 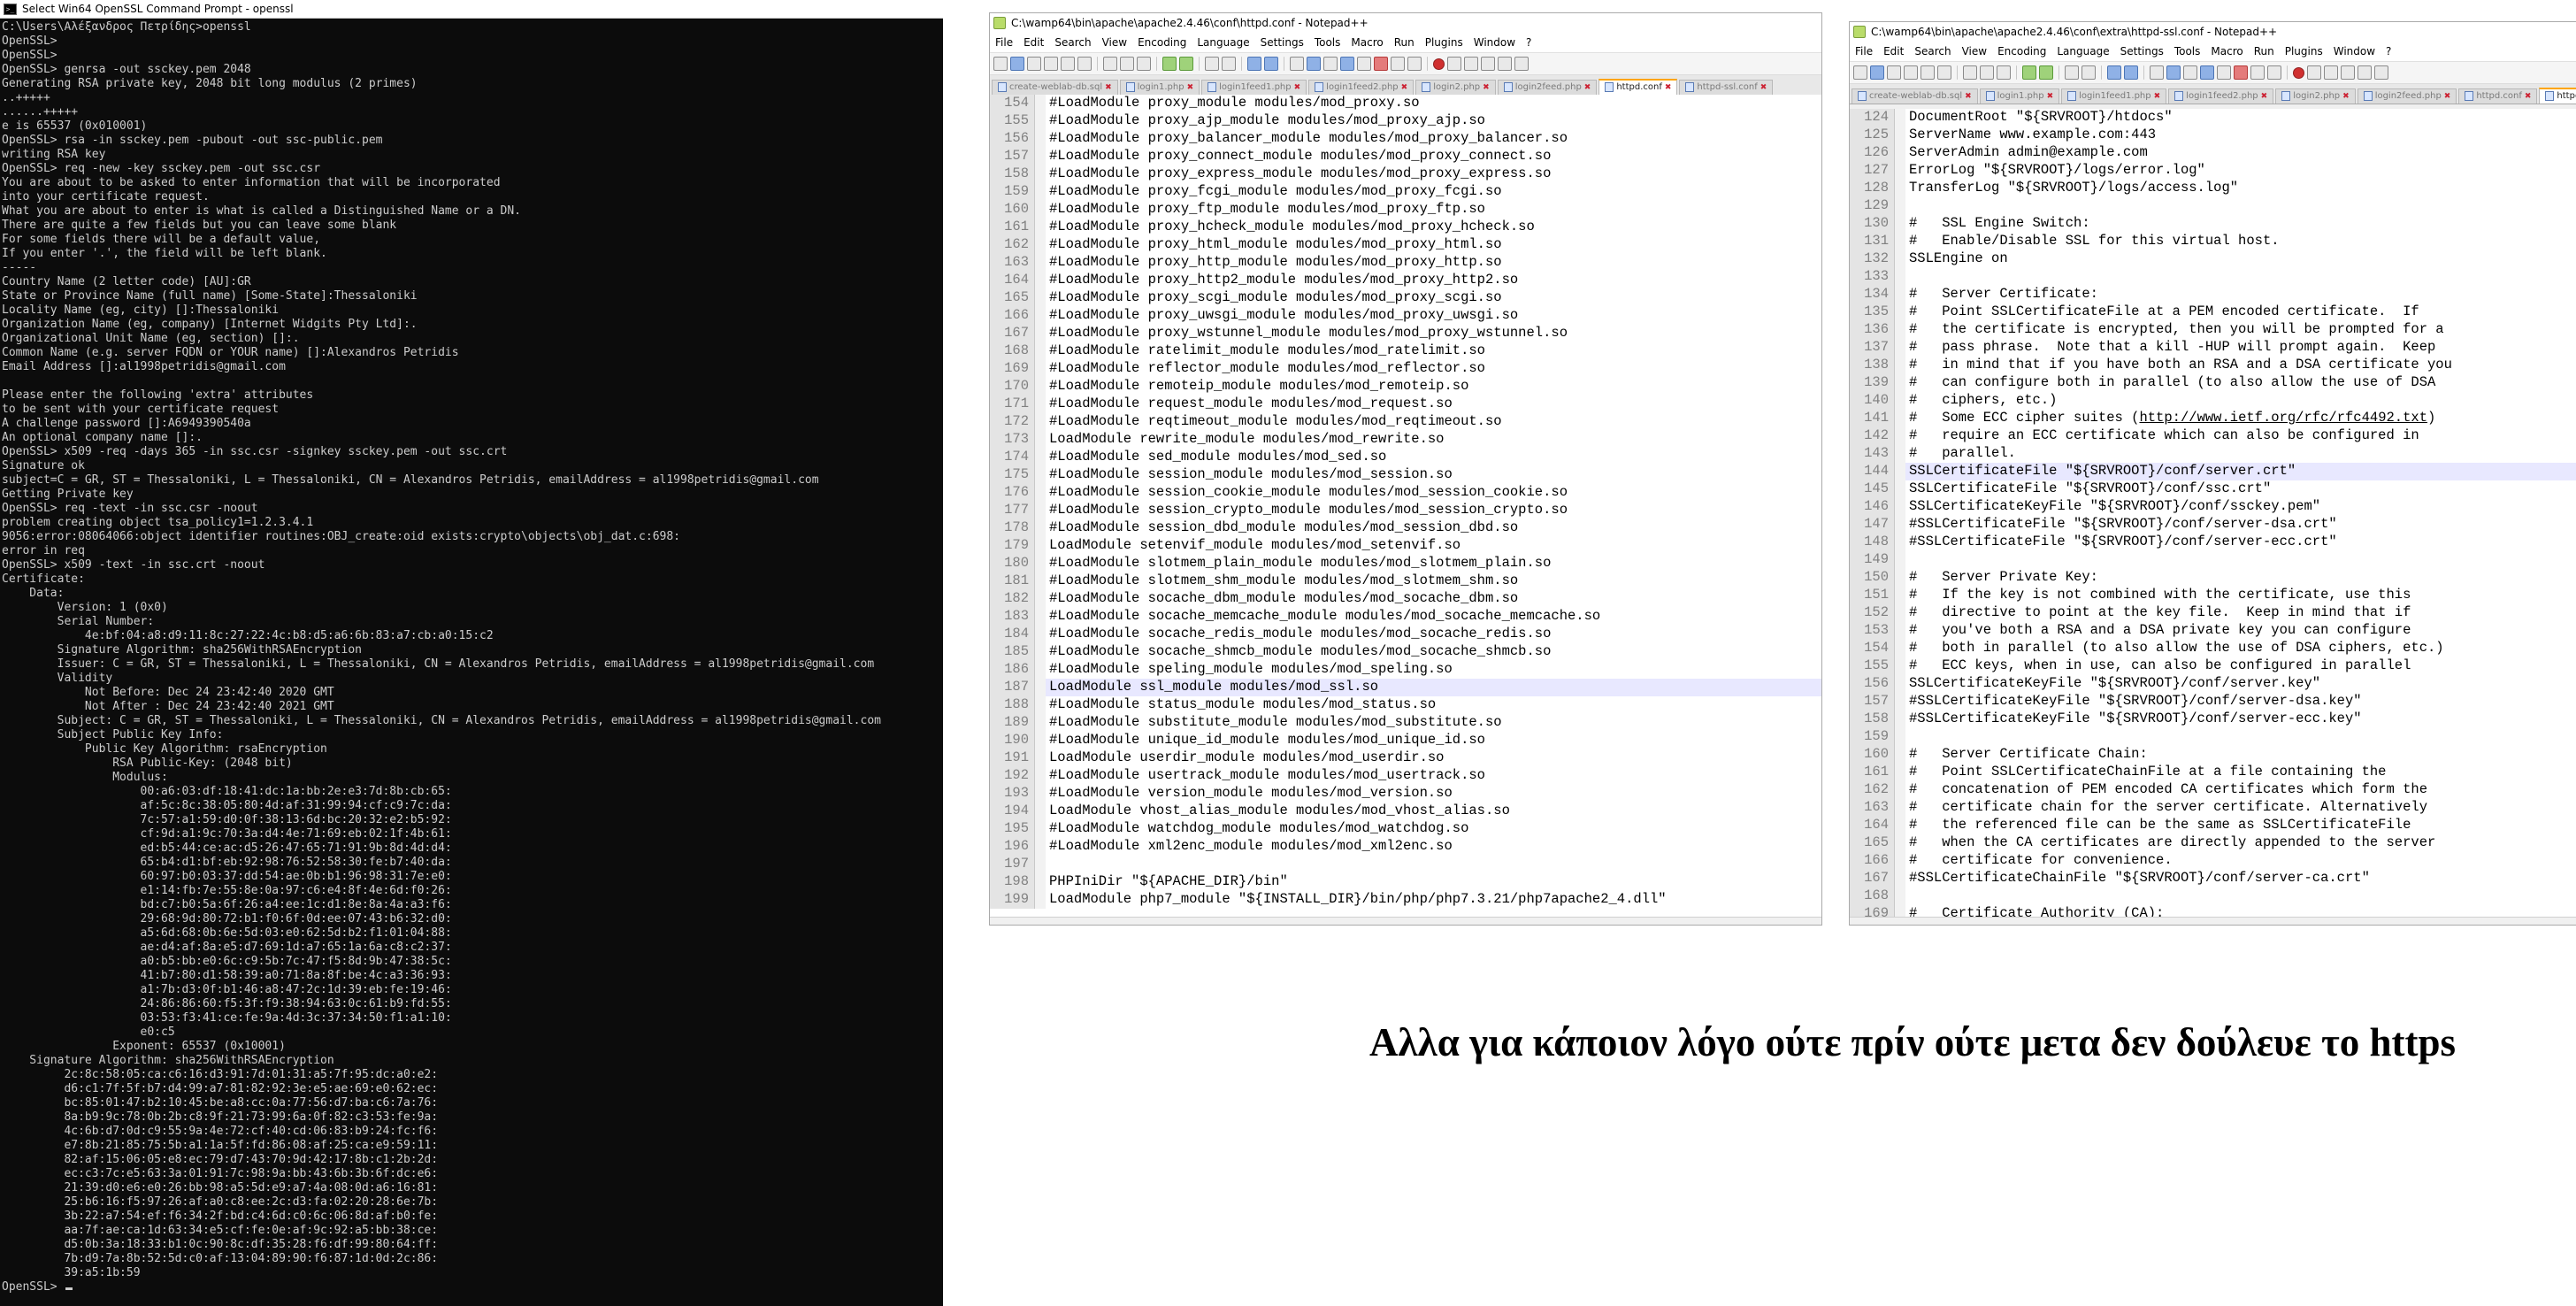 What do you see at coordinates (1944, 72) in the screenshot?
I see `close-all-icon` at bounding box center [1944, 72].